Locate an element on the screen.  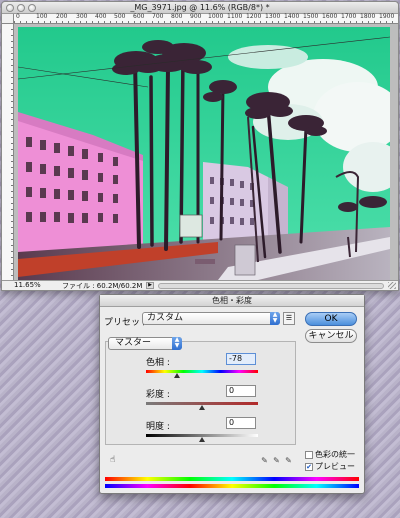
ruler-tick: 500 is located at coordinates (120, 16).